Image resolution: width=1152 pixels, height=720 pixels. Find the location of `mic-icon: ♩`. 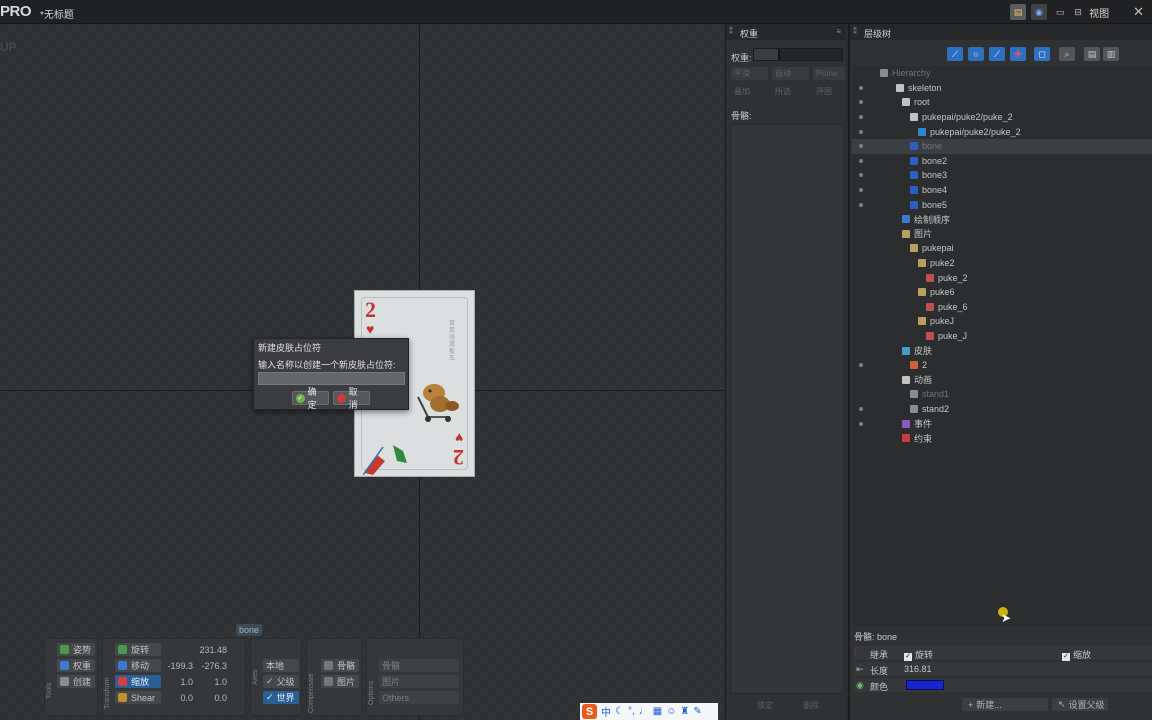

mic-icon: ♩ is located at coordinates (644, 711).